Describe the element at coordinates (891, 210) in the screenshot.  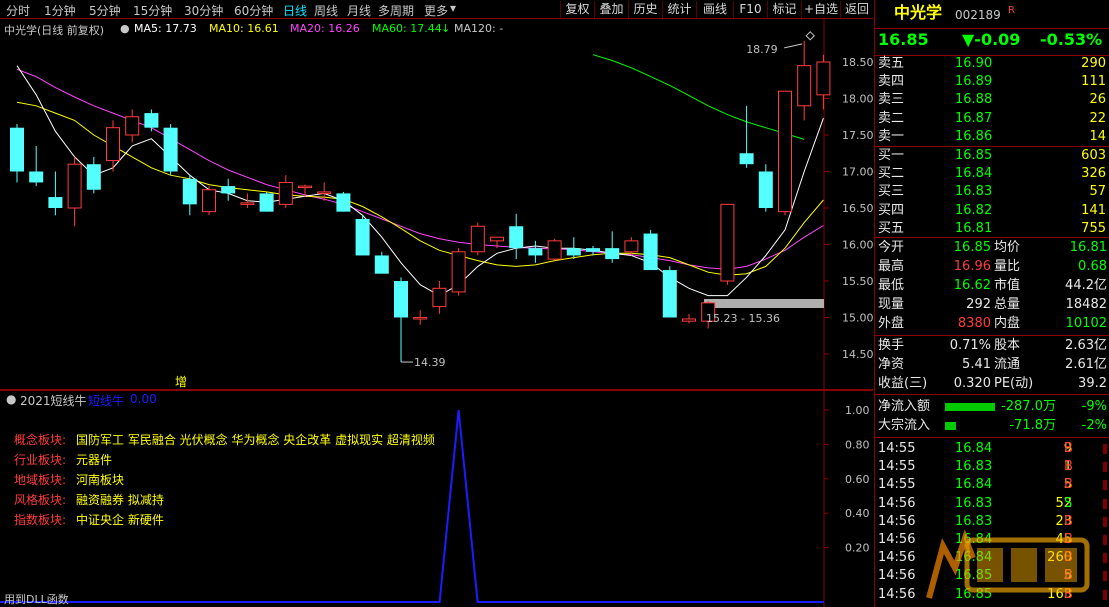
I see `order-book-label: 买四` at that location.